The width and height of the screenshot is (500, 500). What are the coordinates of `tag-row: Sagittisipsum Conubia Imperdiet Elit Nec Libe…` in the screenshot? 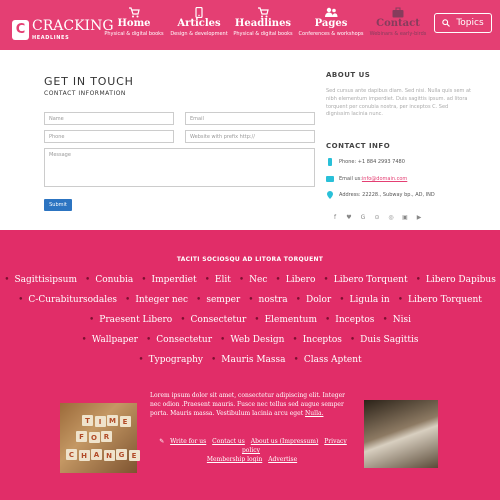 It's located at (250, 280).